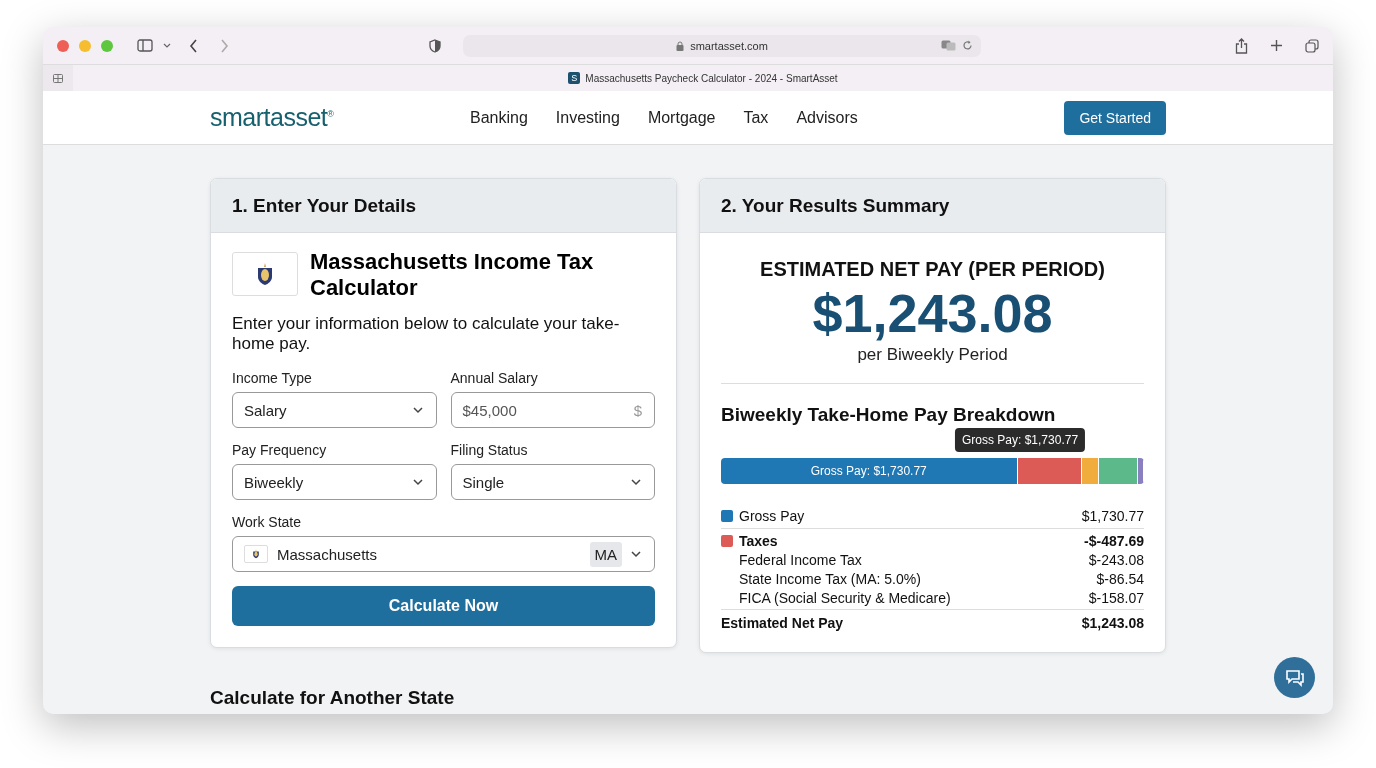  What do you see at coordinates (1116, 559) in the screenshot?
I see `row-amount: $-243.08` at bounding box center [1116, 559].